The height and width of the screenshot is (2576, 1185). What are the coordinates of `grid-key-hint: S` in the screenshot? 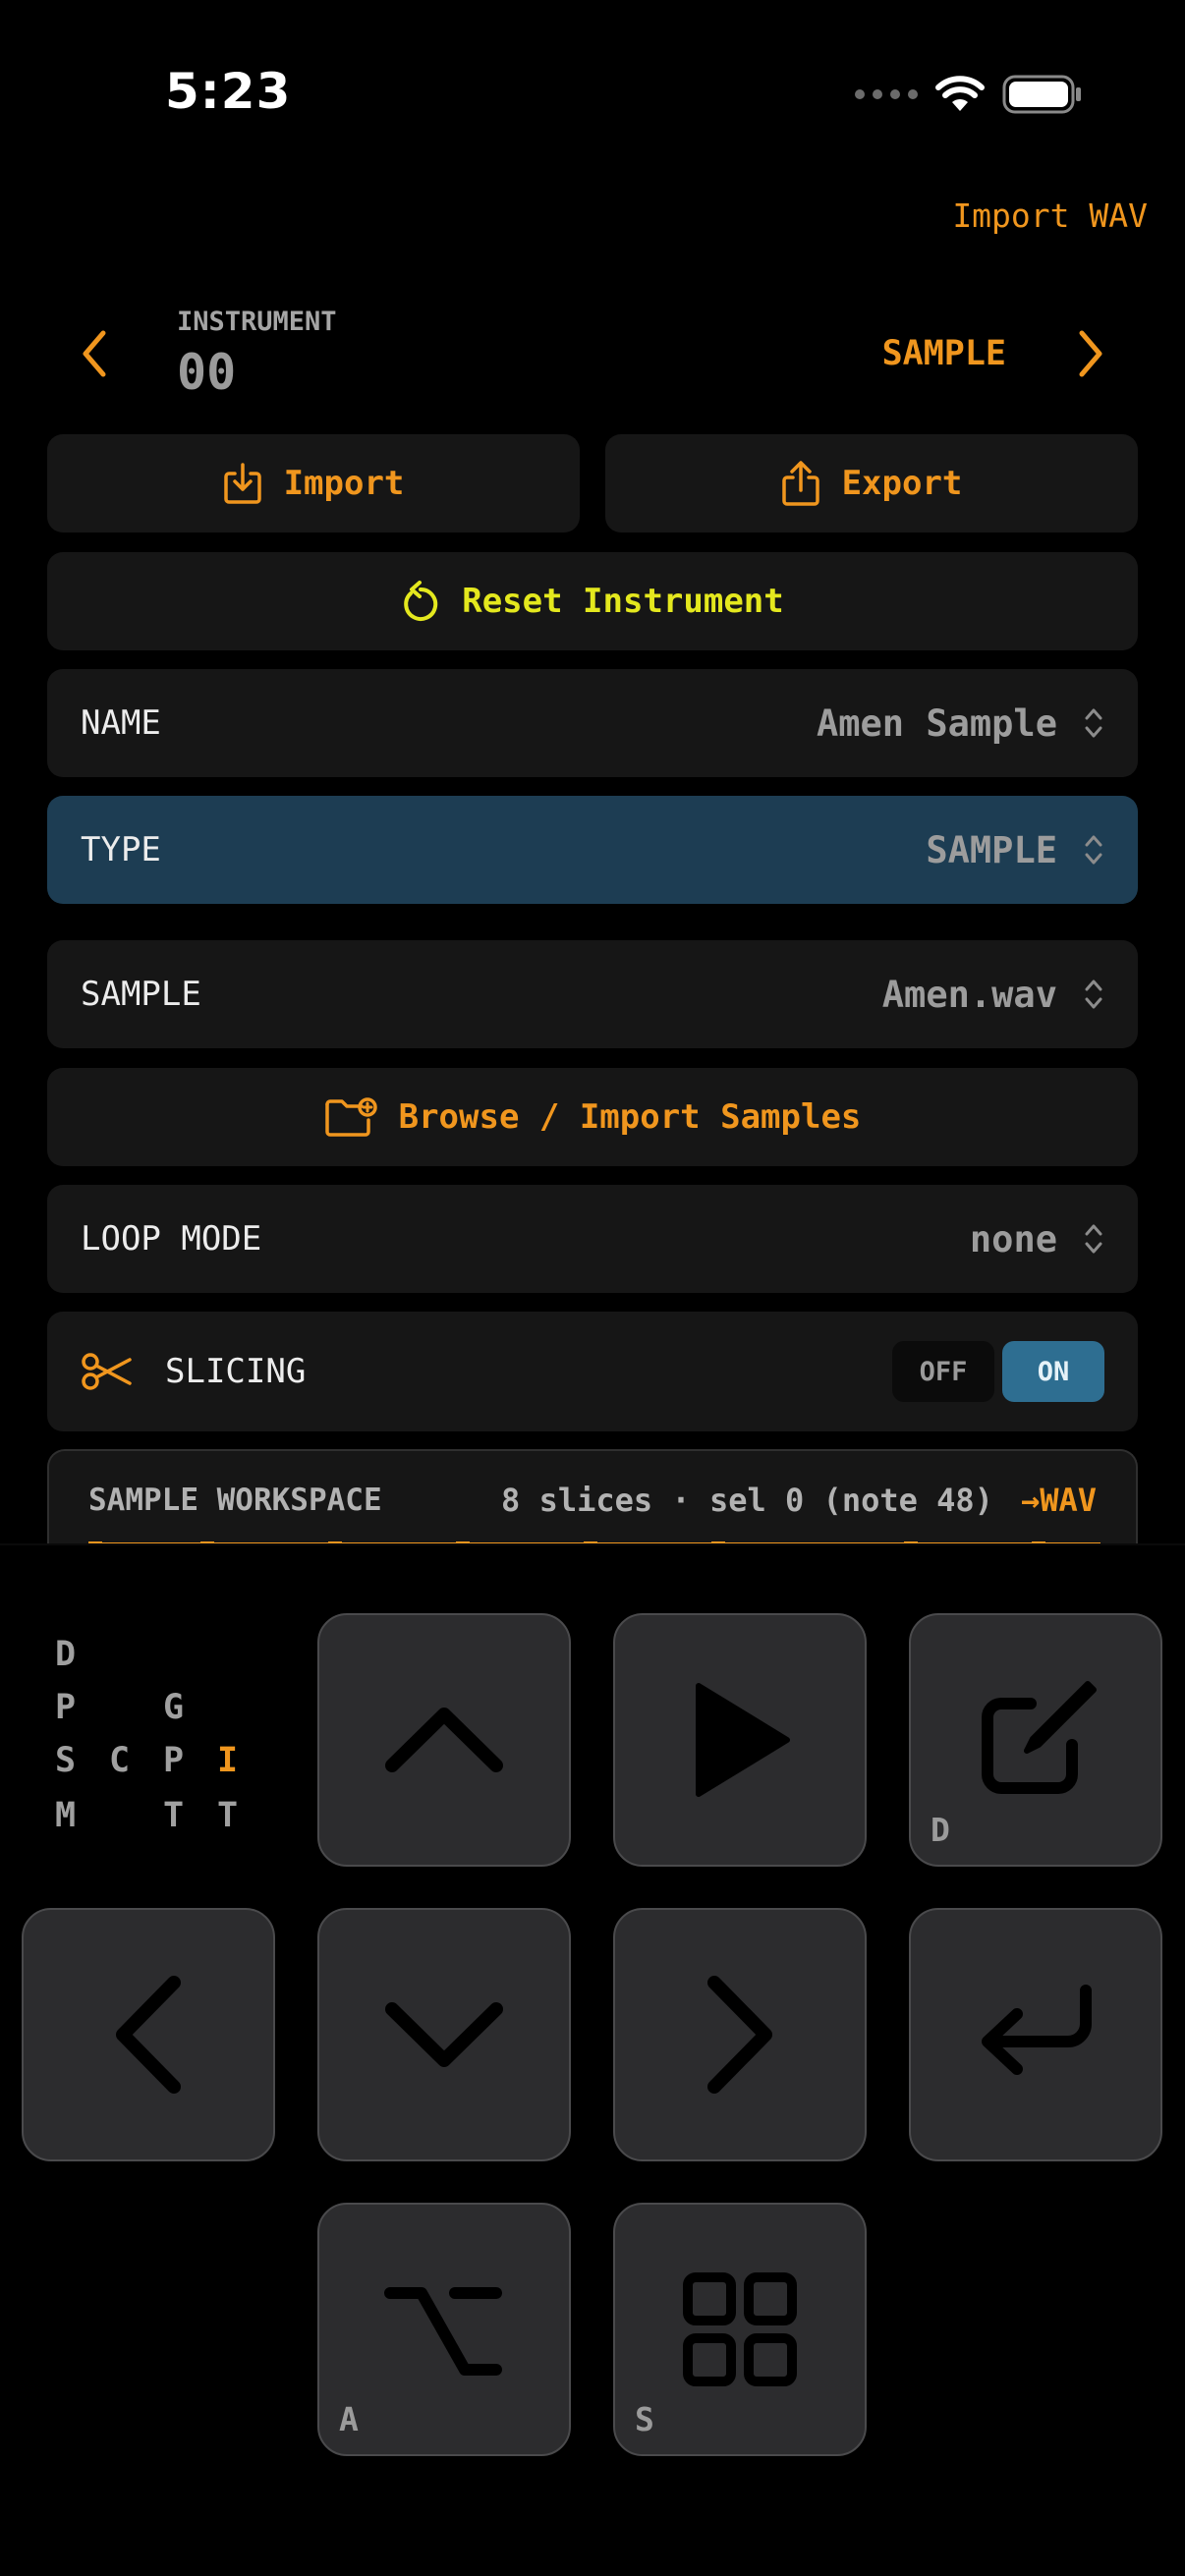 It's located at (645, 2419).